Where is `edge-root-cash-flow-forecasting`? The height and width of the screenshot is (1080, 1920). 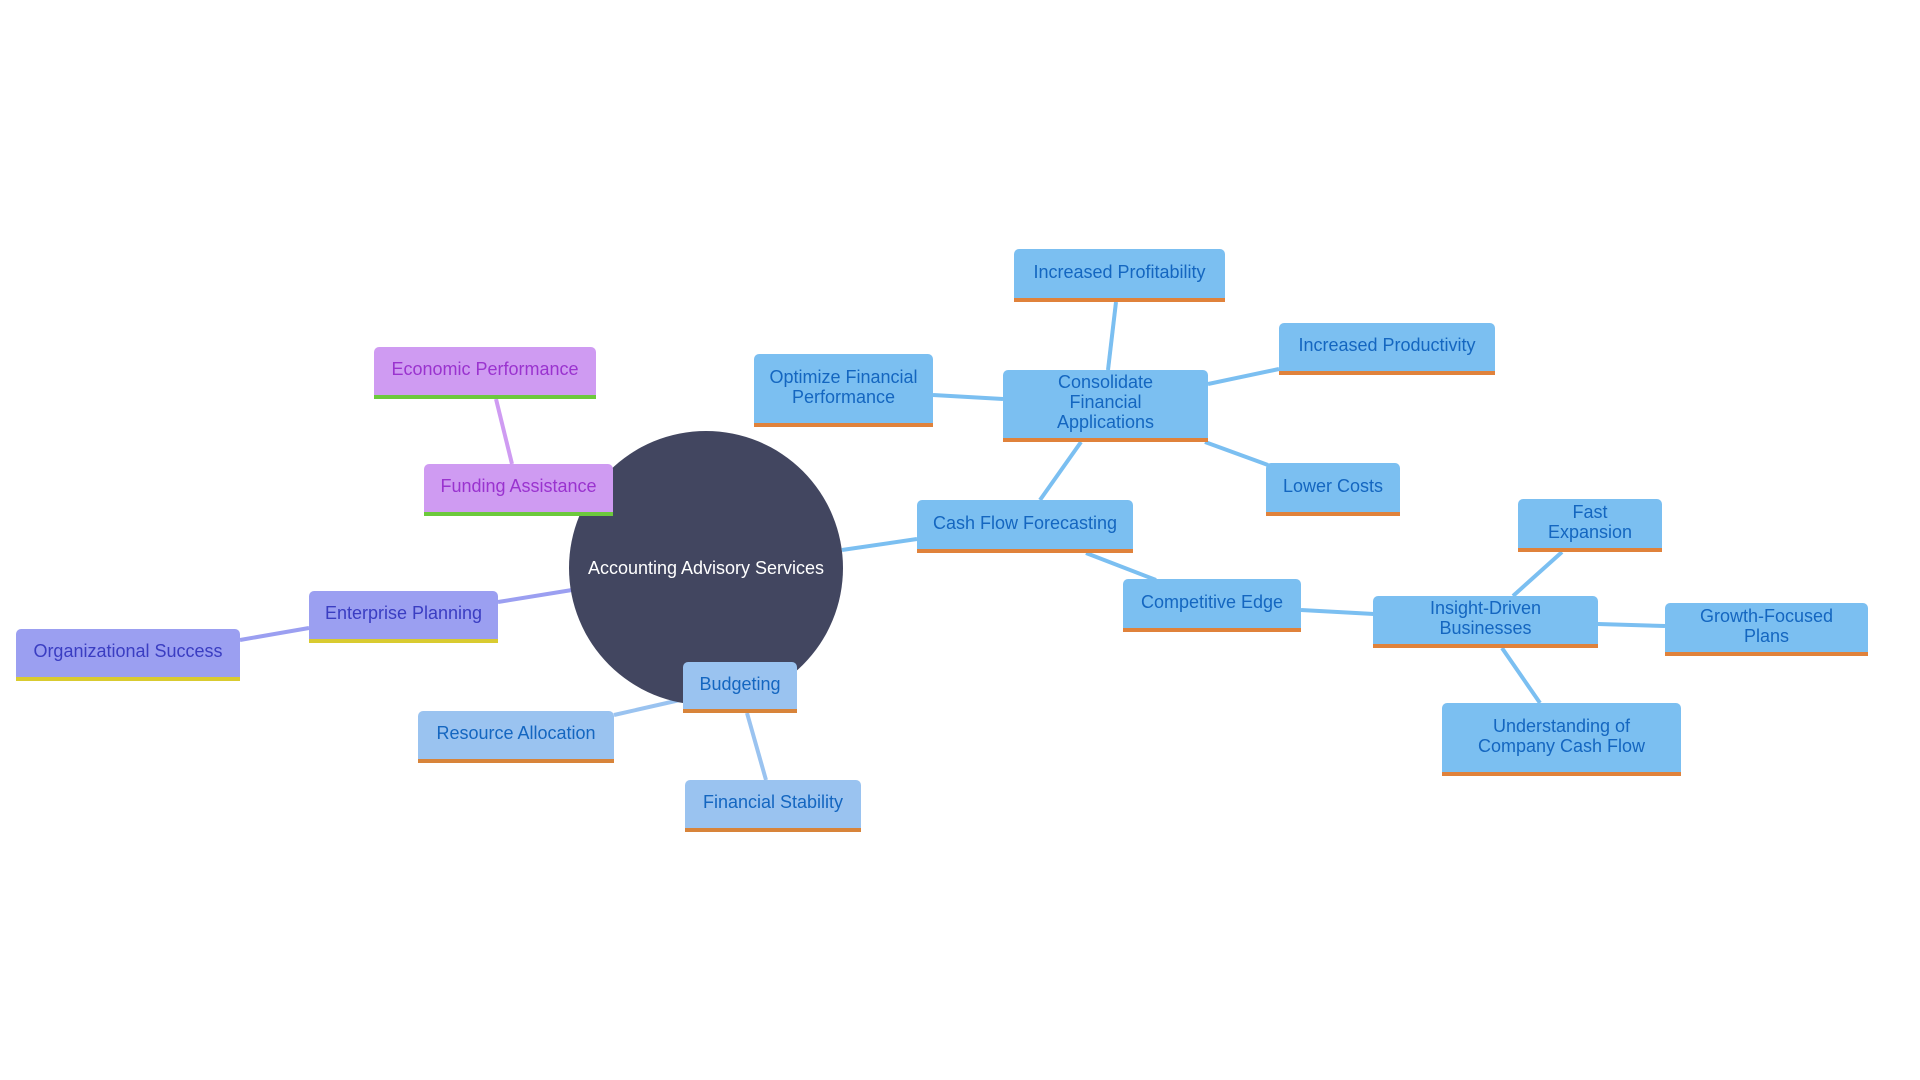 edge-root-cash-flow-forecasting is located at coordinates (879, 544).